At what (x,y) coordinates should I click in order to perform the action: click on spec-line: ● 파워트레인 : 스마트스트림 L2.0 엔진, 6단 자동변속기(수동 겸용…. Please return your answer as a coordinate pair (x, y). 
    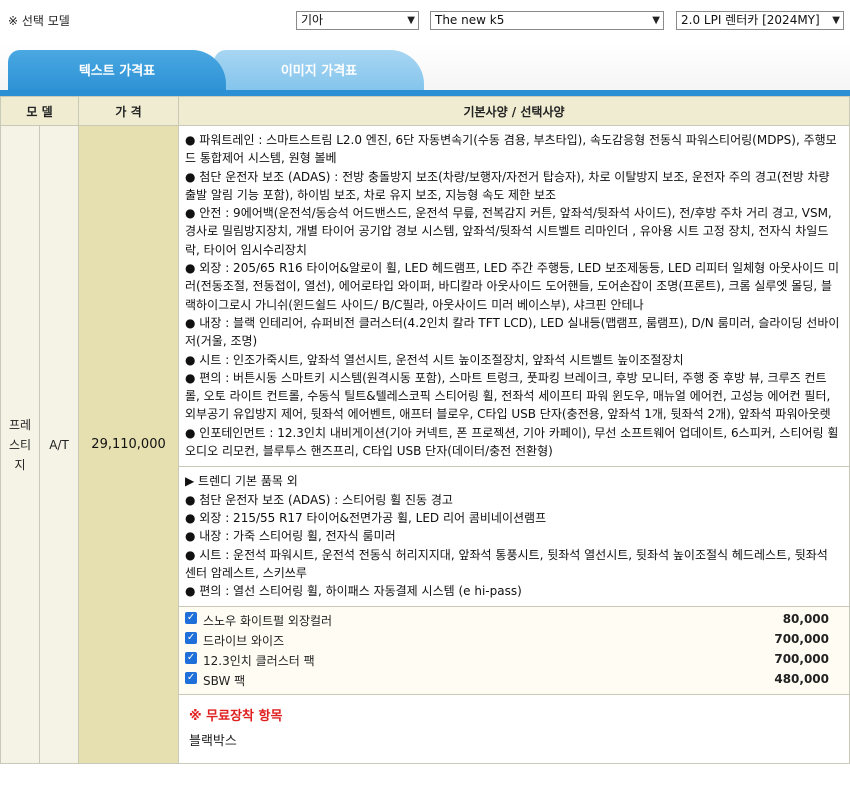
    Looking at the image, I should click on (511, 149).